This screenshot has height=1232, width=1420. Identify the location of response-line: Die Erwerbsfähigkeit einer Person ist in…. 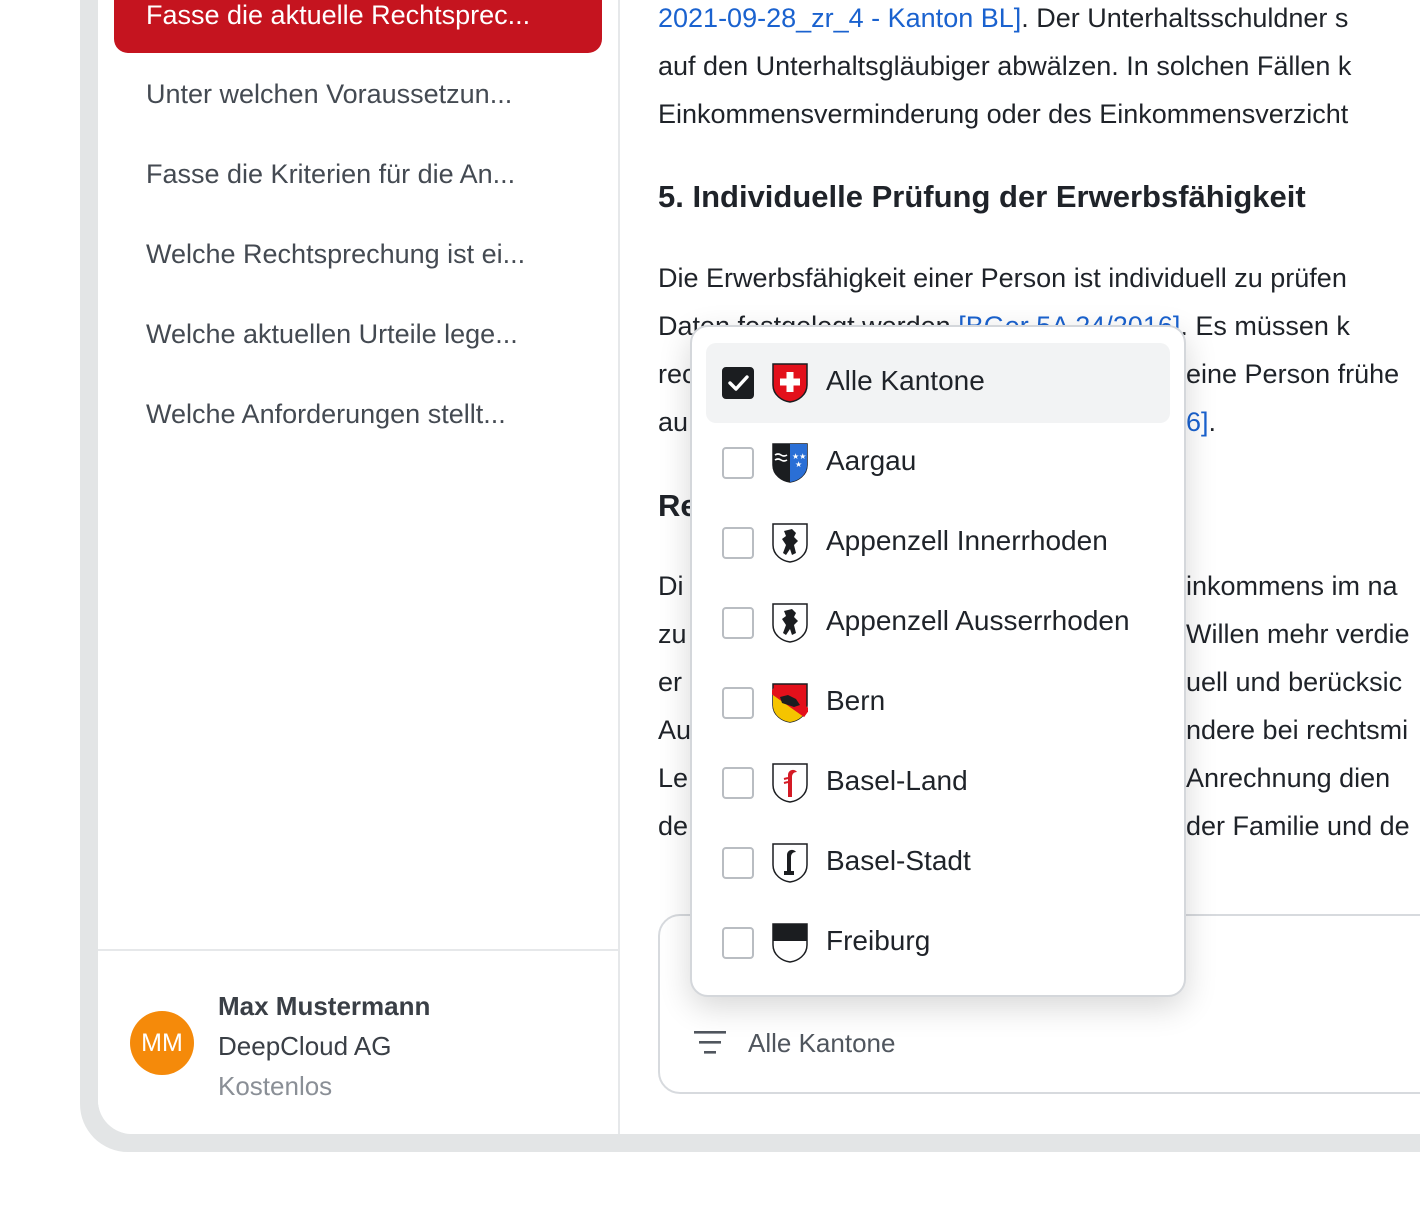
(1002, 278).